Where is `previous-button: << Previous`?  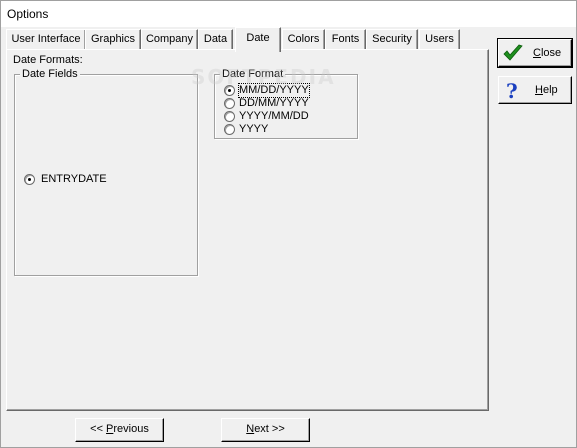 previous-button: << Previous is located at coordinates (119, 430).